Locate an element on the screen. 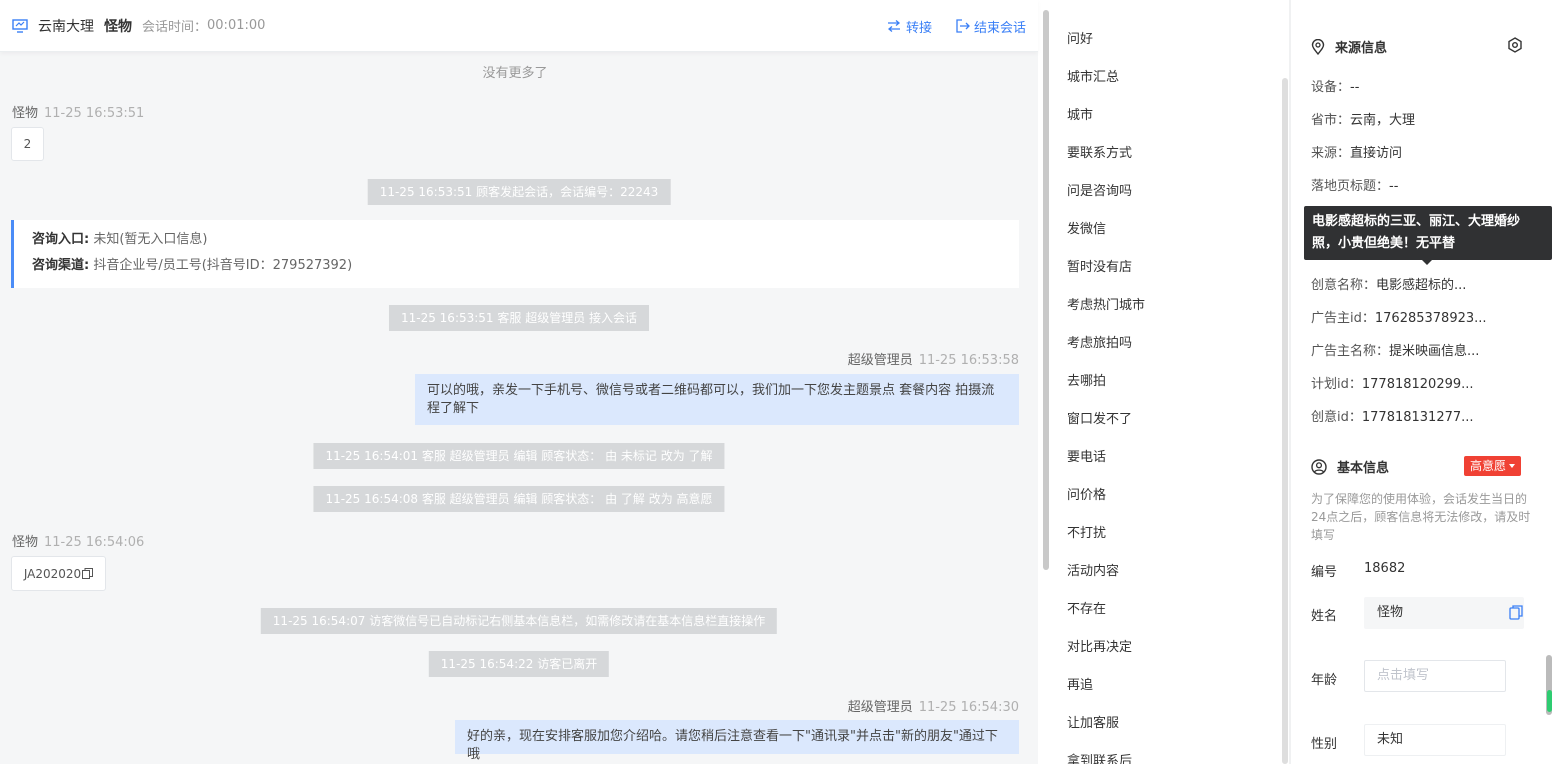 This screenshot has height=764, width=1556. tooltip-arrow is located at coordinates (1427, 262).